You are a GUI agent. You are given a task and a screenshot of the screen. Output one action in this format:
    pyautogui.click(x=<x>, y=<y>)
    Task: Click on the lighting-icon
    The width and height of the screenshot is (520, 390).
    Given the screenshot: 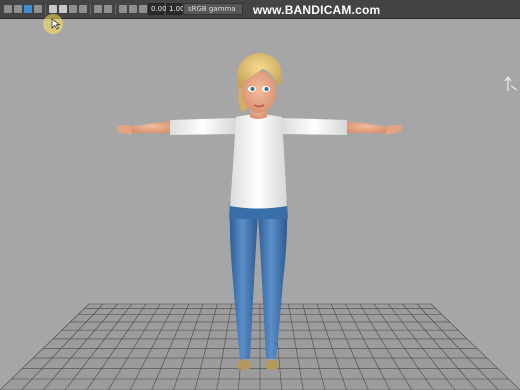 What is the action you would take?
    pyautogui.click(x=83, y=9)
    